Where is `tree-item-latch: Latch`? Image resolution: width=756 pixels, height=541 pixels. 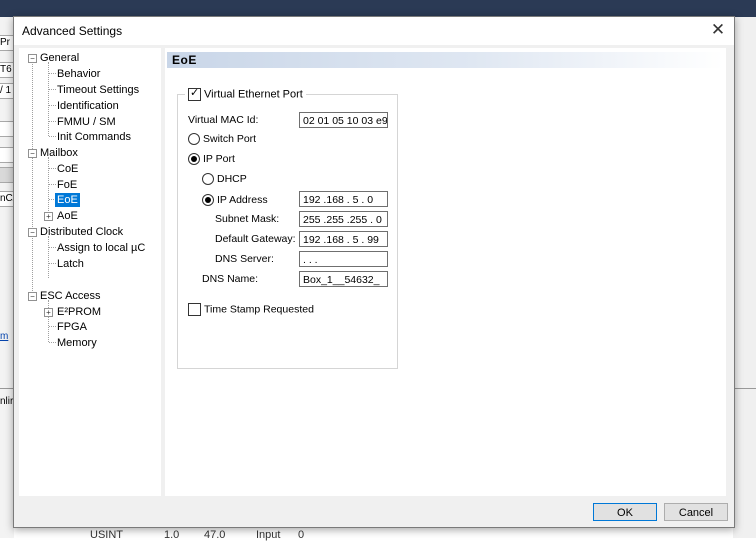 tree-item-latch: Latch is located at coordinates (70, 264).